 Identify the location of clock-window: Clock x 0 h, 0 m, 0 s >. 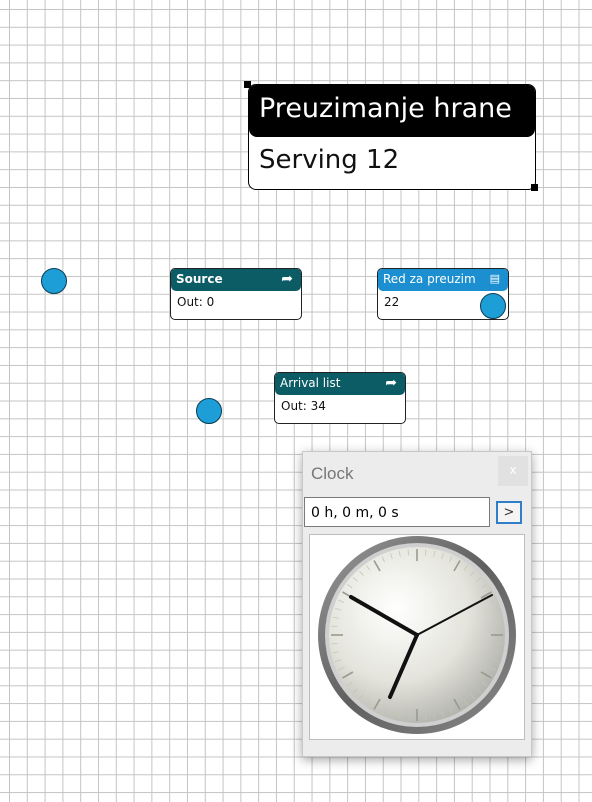
(417, 604).